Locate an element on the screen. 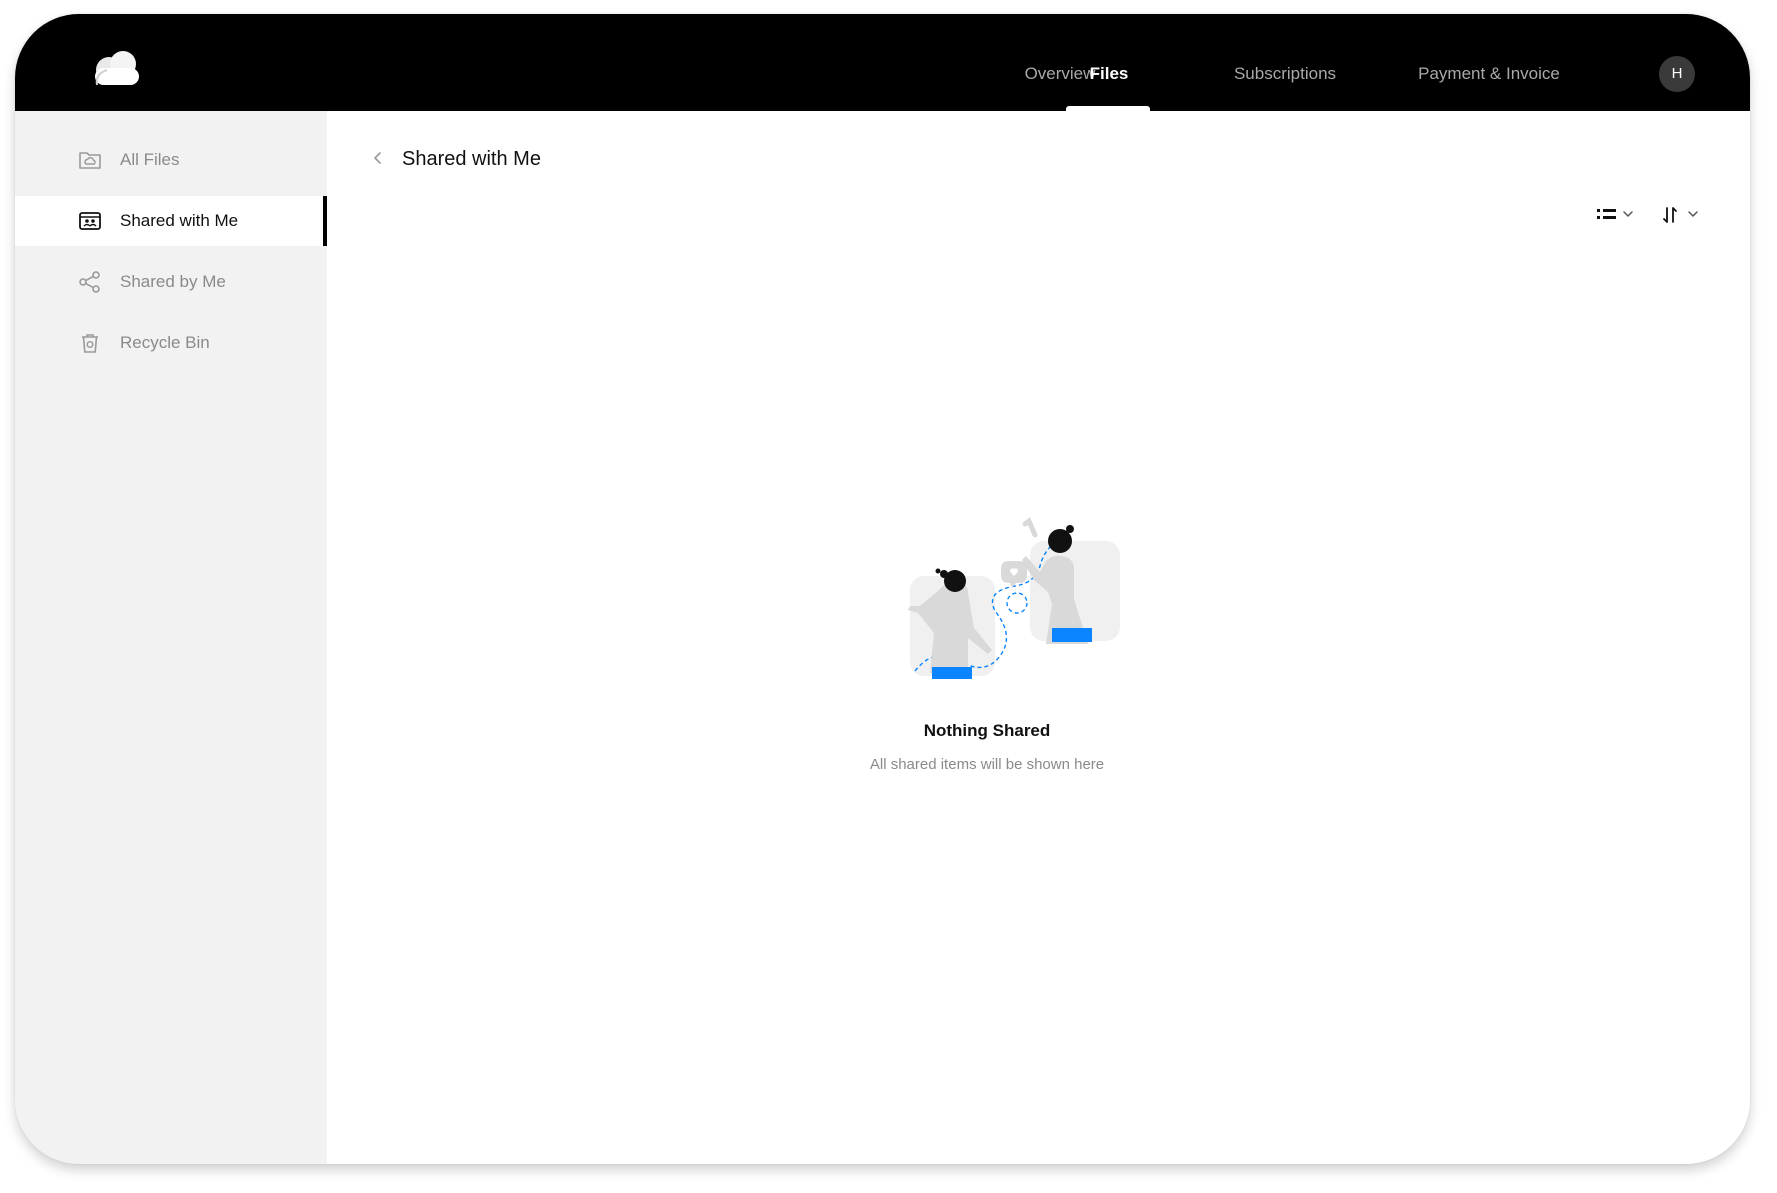 Image resolution: width=1777 pixels, height=1193 pixels. sidebar-item-shared-by-me: Shared by Me is located at coordinates (171, 282).